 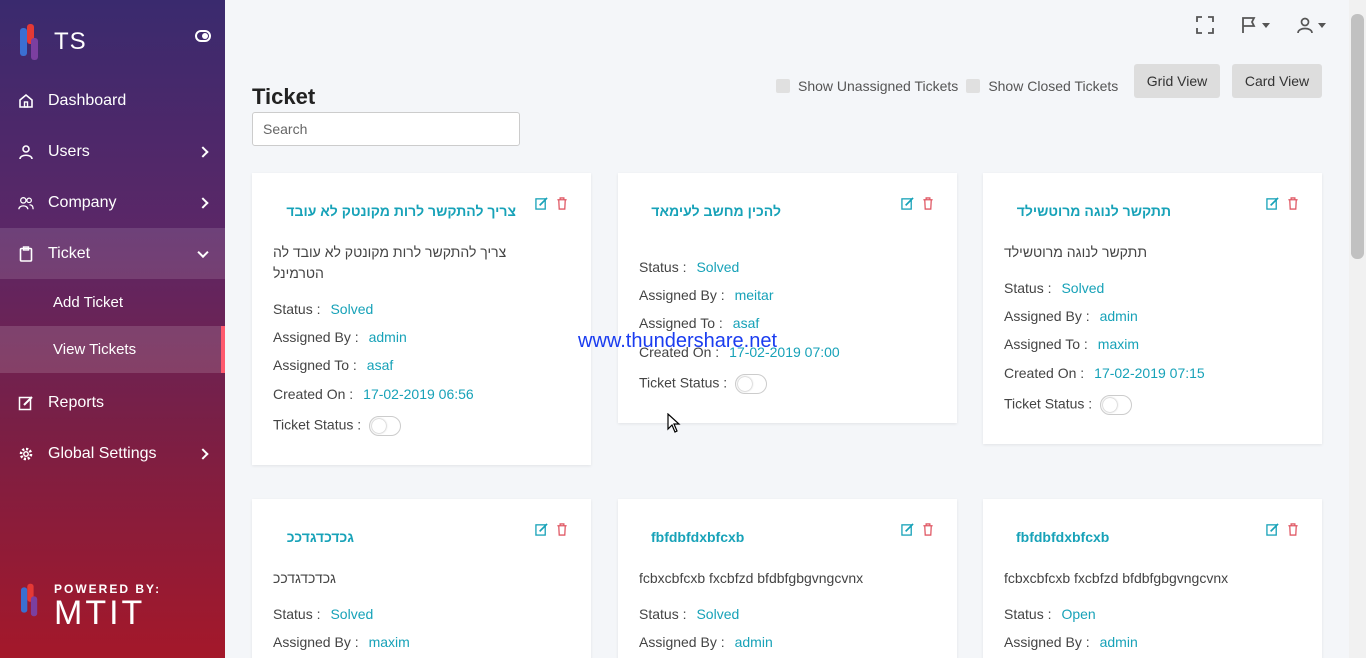 What do you see at coordinates (320, 537) in the screenshot?
I see `ticket-title: גכדכדגדככ` at bounding box center [320, 537].